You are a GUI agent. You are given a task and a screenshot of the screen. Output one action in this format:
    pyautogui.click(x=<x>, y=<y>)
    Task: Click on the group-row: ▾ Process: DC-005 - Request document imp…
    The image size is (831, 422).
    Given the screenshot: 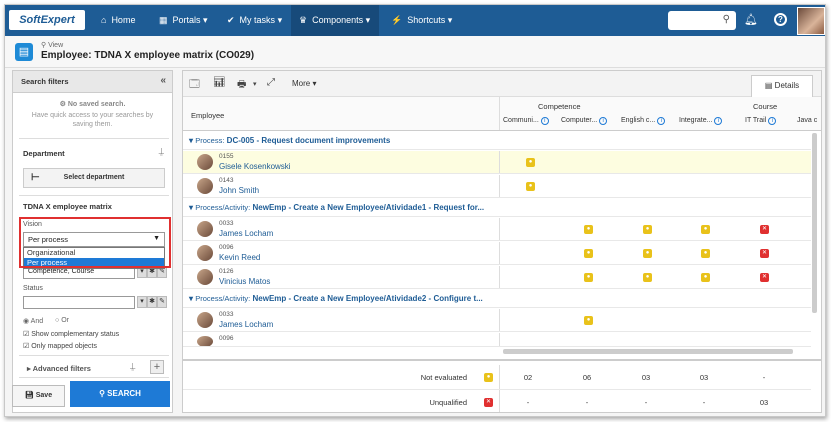 What is the action you would take?
    pyautogui.click(x=497, y=141)
    